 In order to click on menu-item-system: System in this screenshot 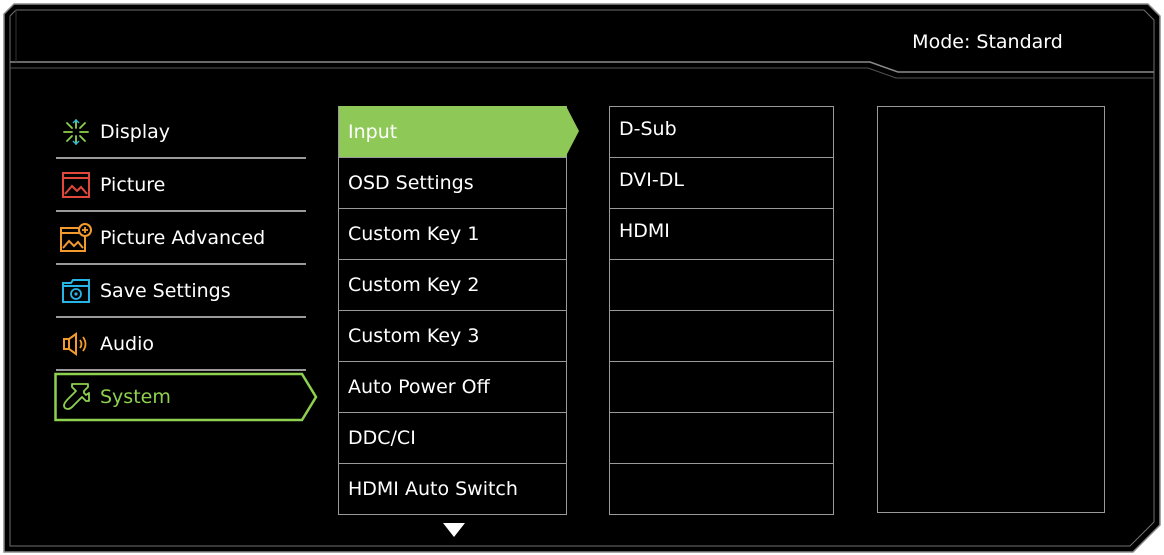, I will do `click(186, 397)`.